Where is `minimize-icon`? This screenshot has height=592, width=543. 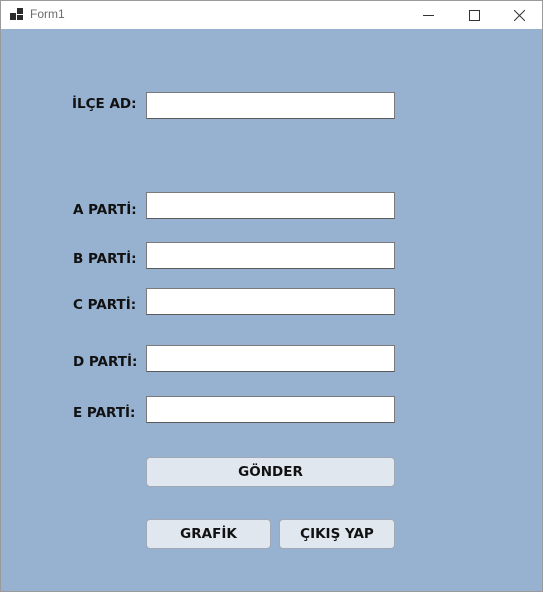 minimize-icon is located at coordinates (428, 15).